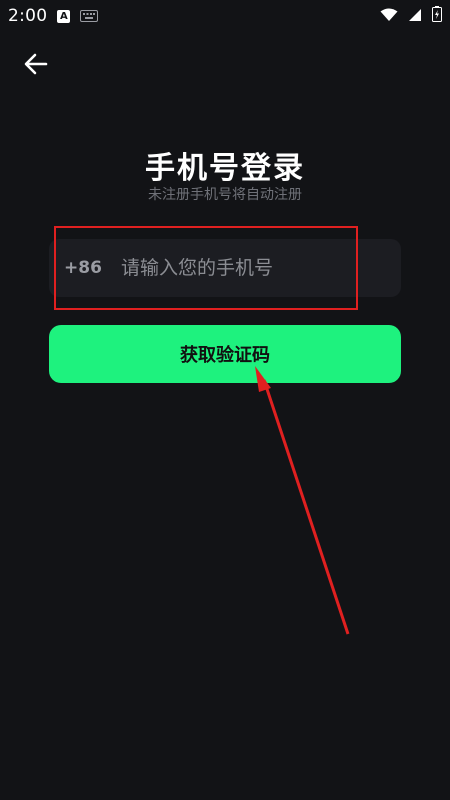 The height and width of the screenshot is (800, 450). I want to click on signal-icon, so click(415, 16).